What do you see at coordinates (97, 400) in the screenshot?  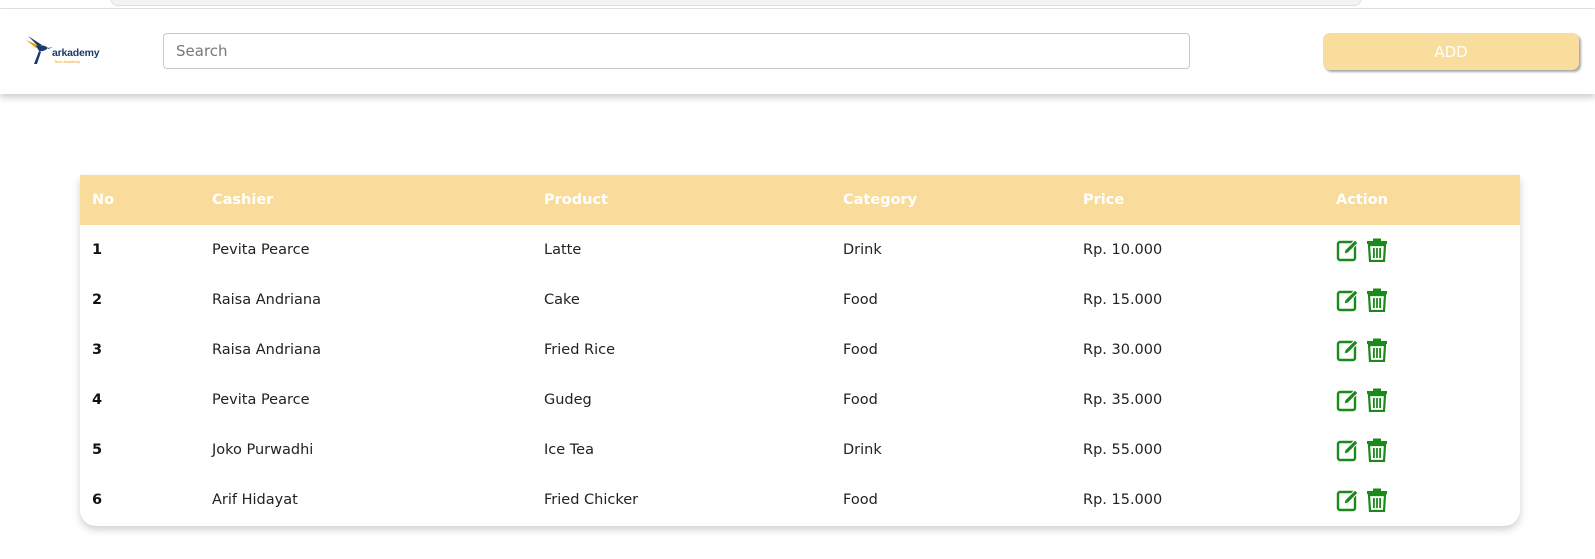 I see `row-number: 4` at bounding box center [97, 400].